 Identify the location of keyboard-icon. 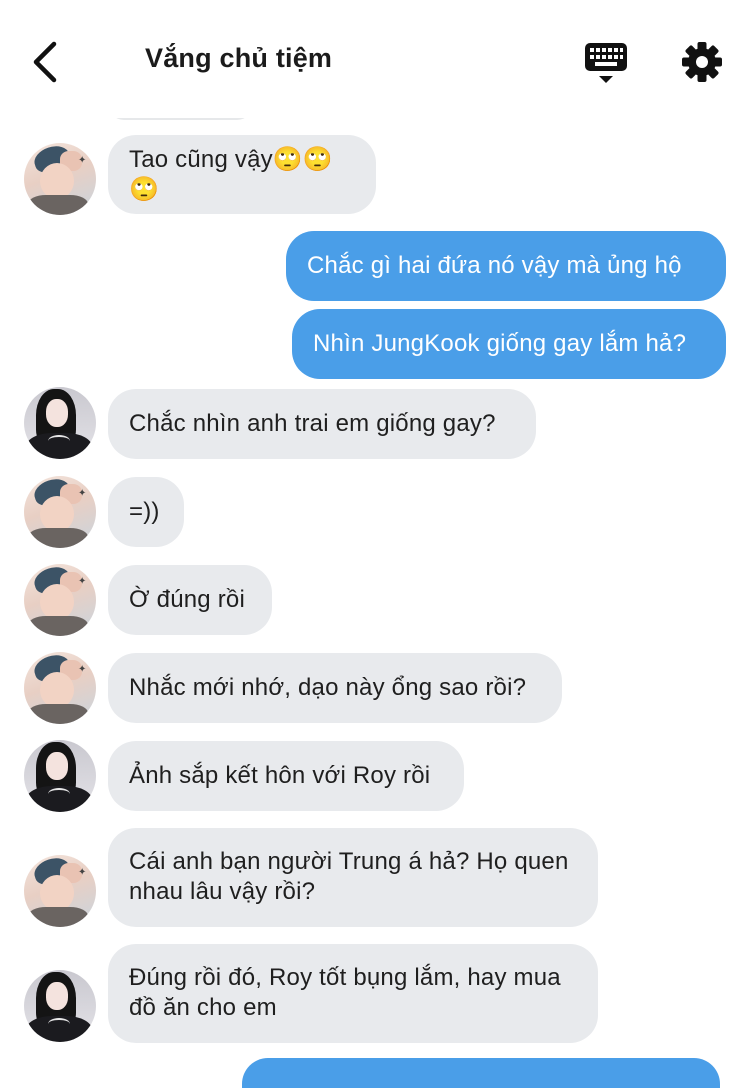
(606, 63).